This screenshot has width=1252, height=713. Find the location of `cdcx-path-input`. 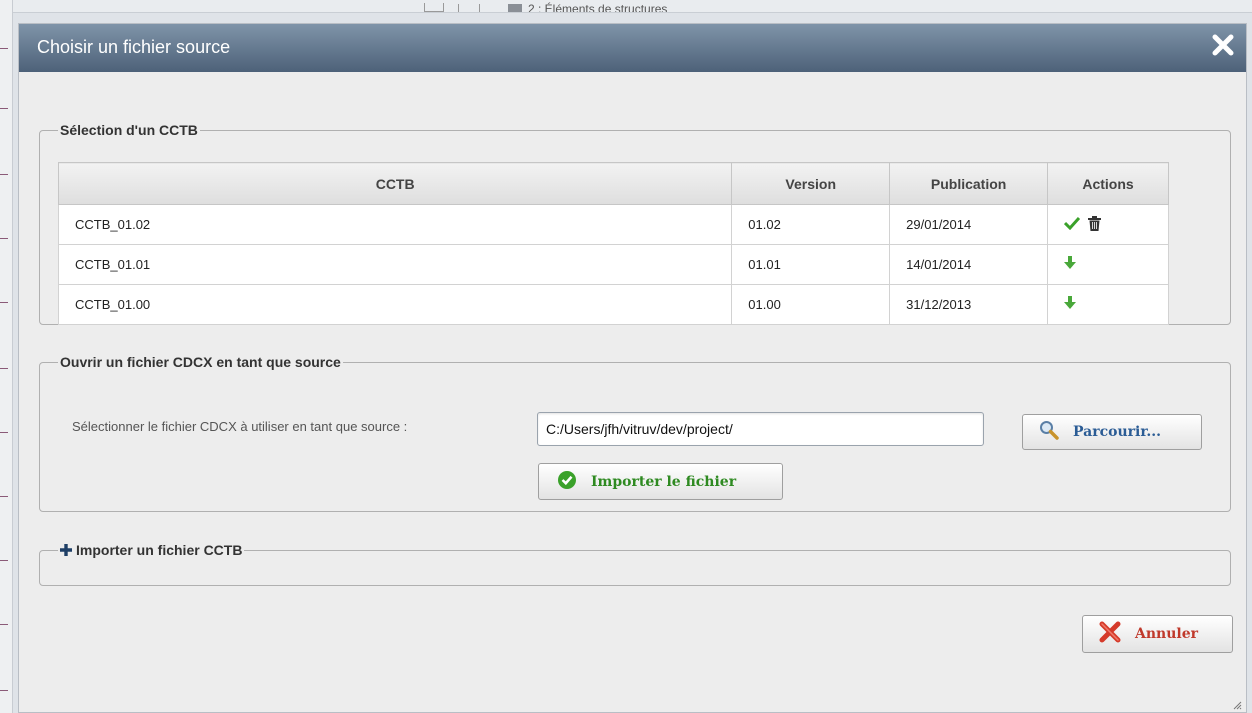

cdcx-path-input is located at coordinates (760, 429).